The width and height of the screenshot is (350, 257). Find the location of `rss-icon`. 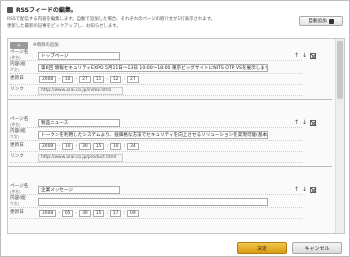

rss-icon is located at coordinates (10, 9).